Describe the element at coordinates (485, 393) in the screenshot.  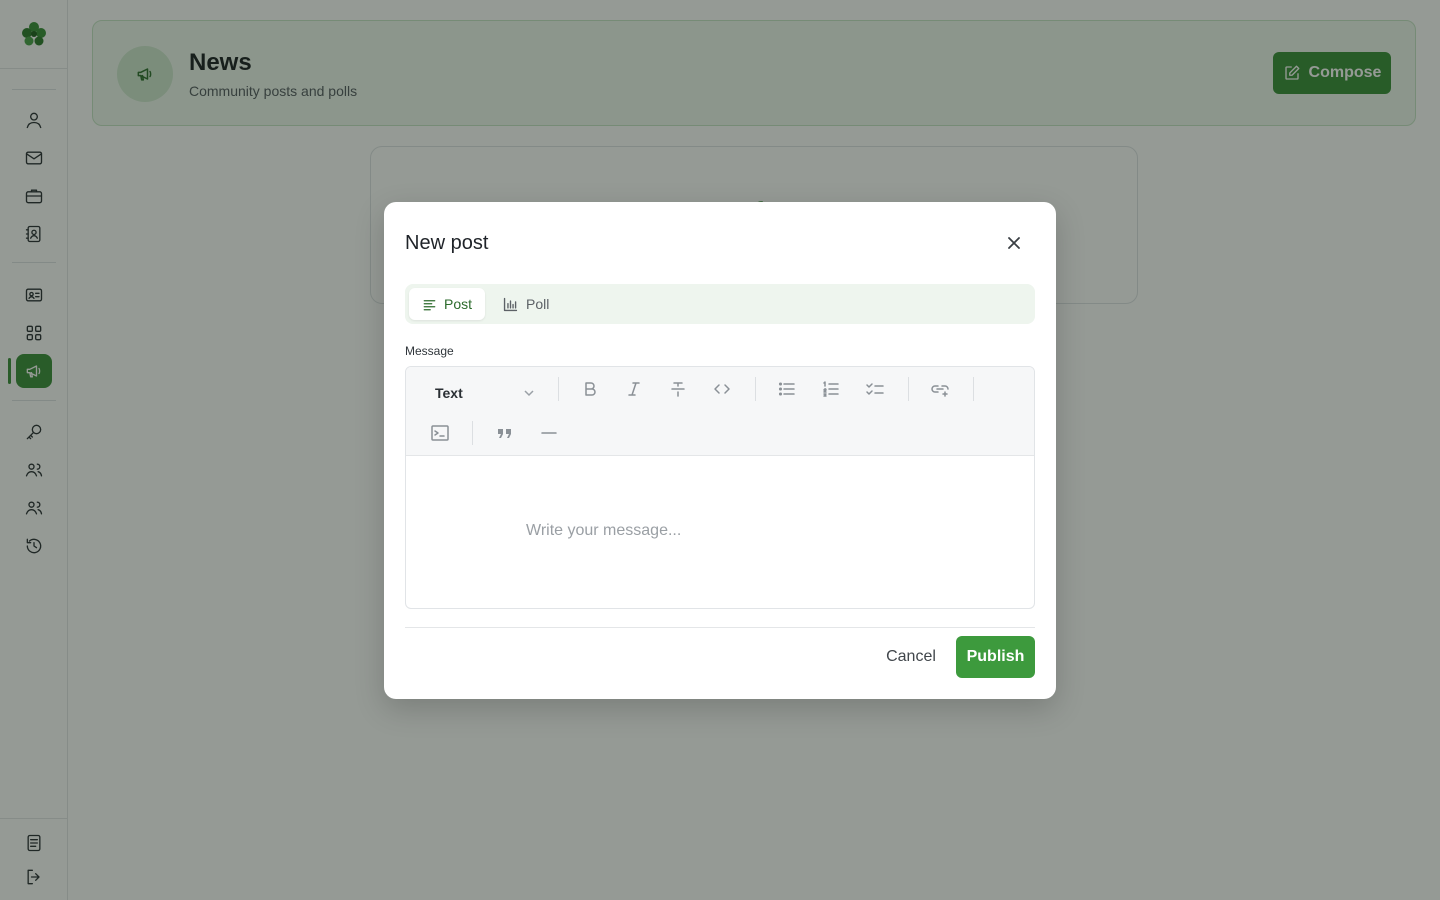
I see `block-type-select: Text` at that location.